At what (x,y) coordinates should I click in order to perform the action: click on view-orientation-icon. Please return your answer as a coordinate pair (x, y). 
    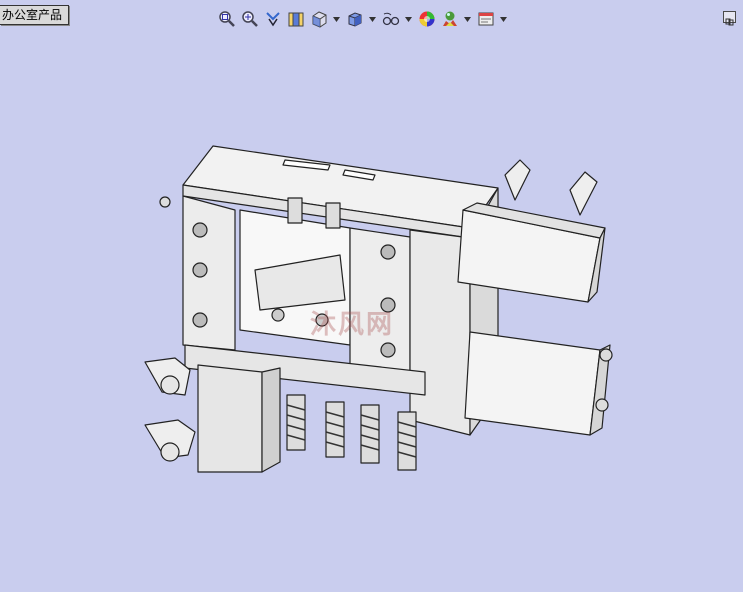
    Looking at the image, I should click on (319, 19).